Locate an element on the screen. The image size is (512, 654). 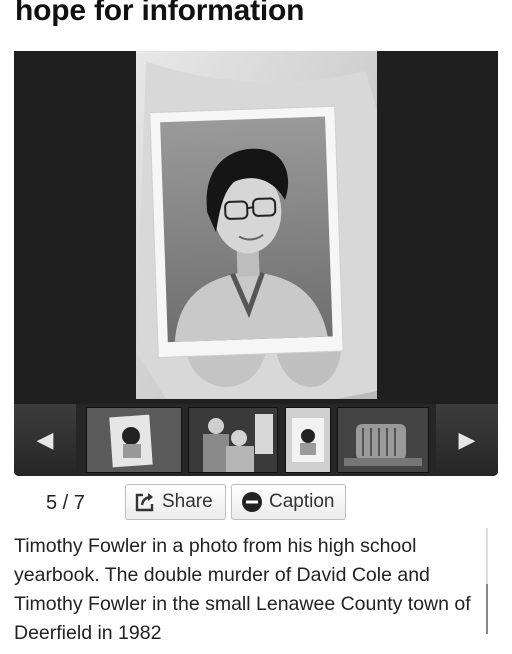
minus-circle-icon is located at coordinates (252, 502).